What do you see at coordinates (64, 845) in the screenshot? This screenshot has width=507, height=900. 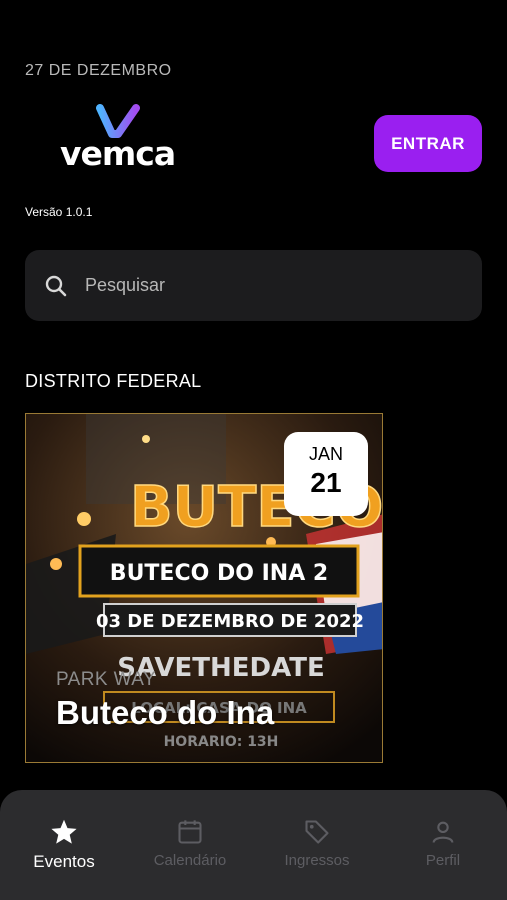 I see `tab-eventos: Eventos` at bounding box center [64, 845].